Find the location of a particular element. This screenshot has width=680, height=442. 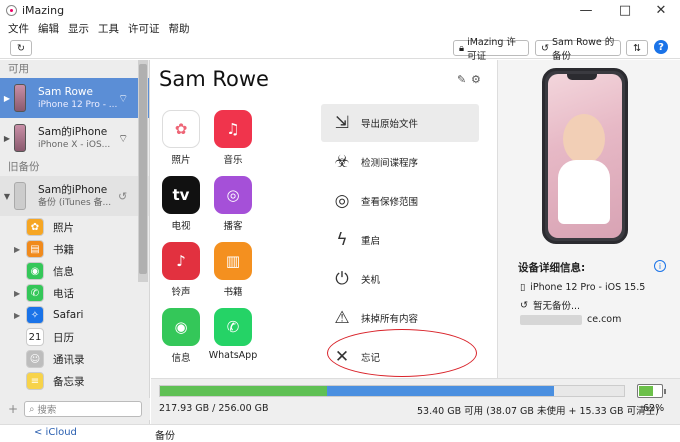

app-label: 日历 is located at coordinates (63, 337).